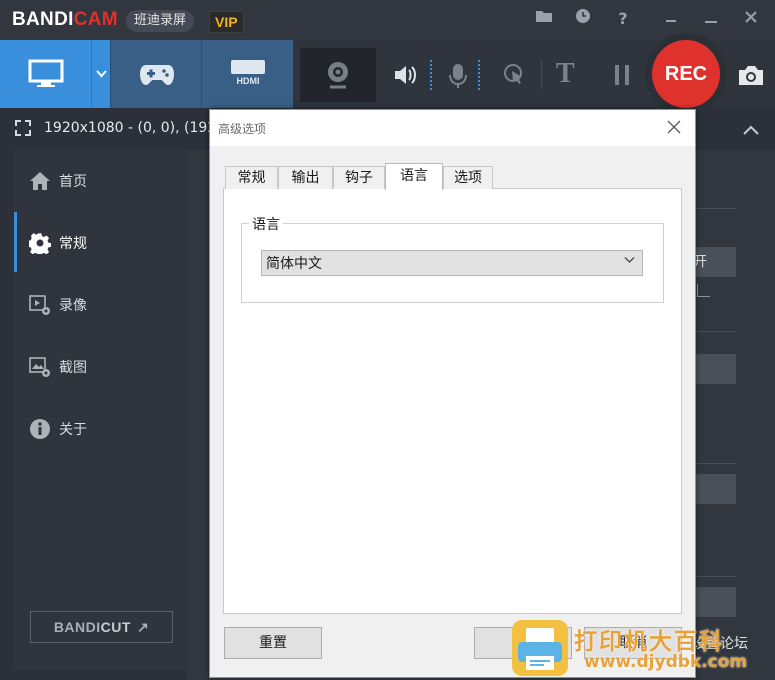 The width and height of the screenshot is (775, 680). Describe the element at coordinates (711, 19) in the screenshot. I see `minimize-icon` at that location.